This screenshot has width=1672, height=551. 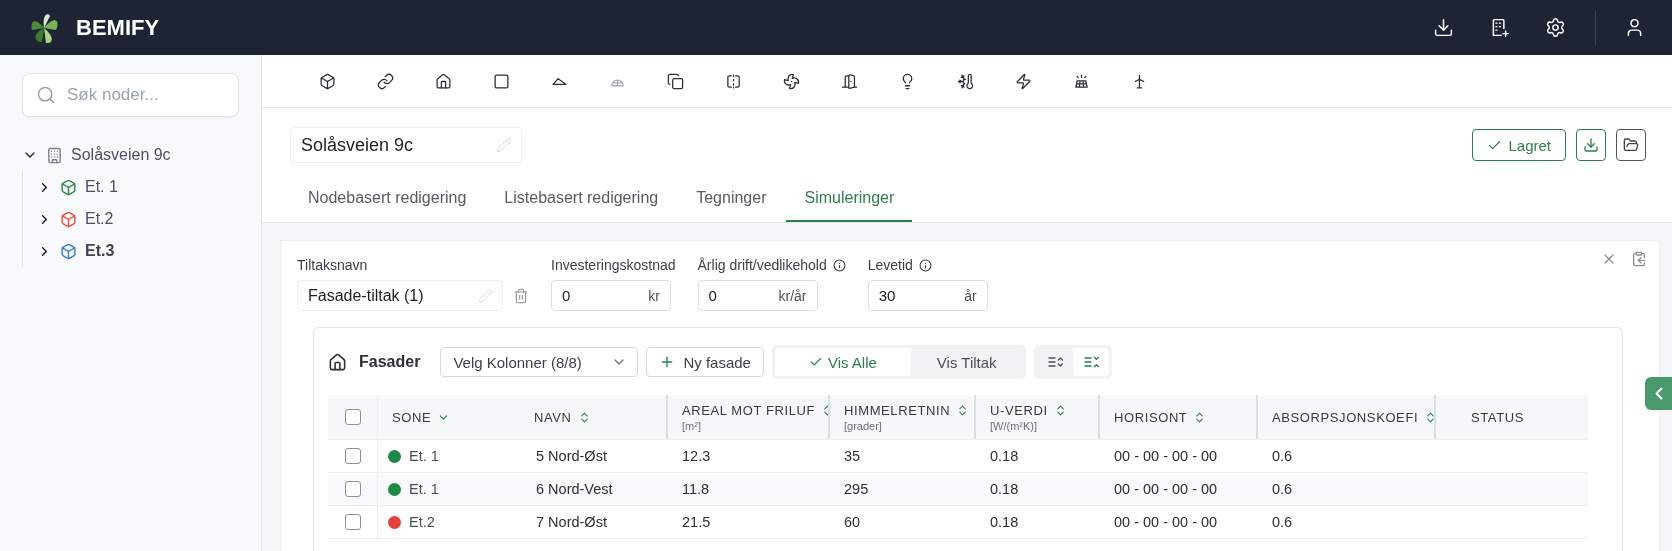 What do you see at coordinates (118, 27) in the screenshot?
I see `app-name: BEMIFY` at bounding box center [118, 27].